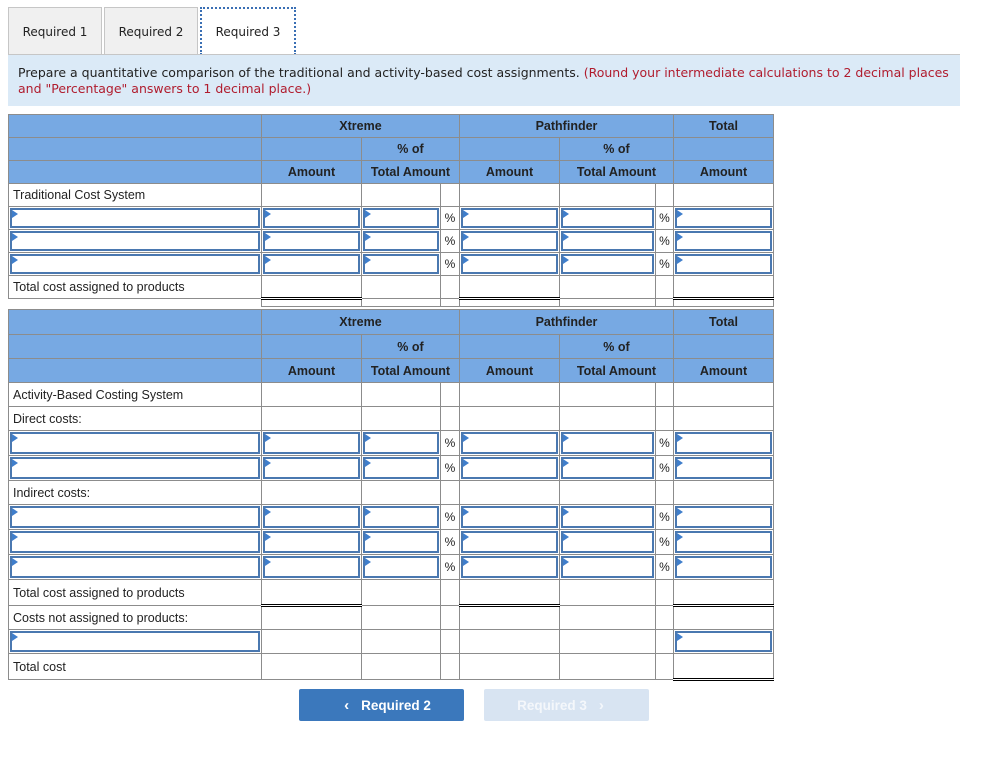  What do you see at coordinates (135, 666) in the screenshot?
I see `total-cost-label: Total cost` at bounding box center [135, 666].